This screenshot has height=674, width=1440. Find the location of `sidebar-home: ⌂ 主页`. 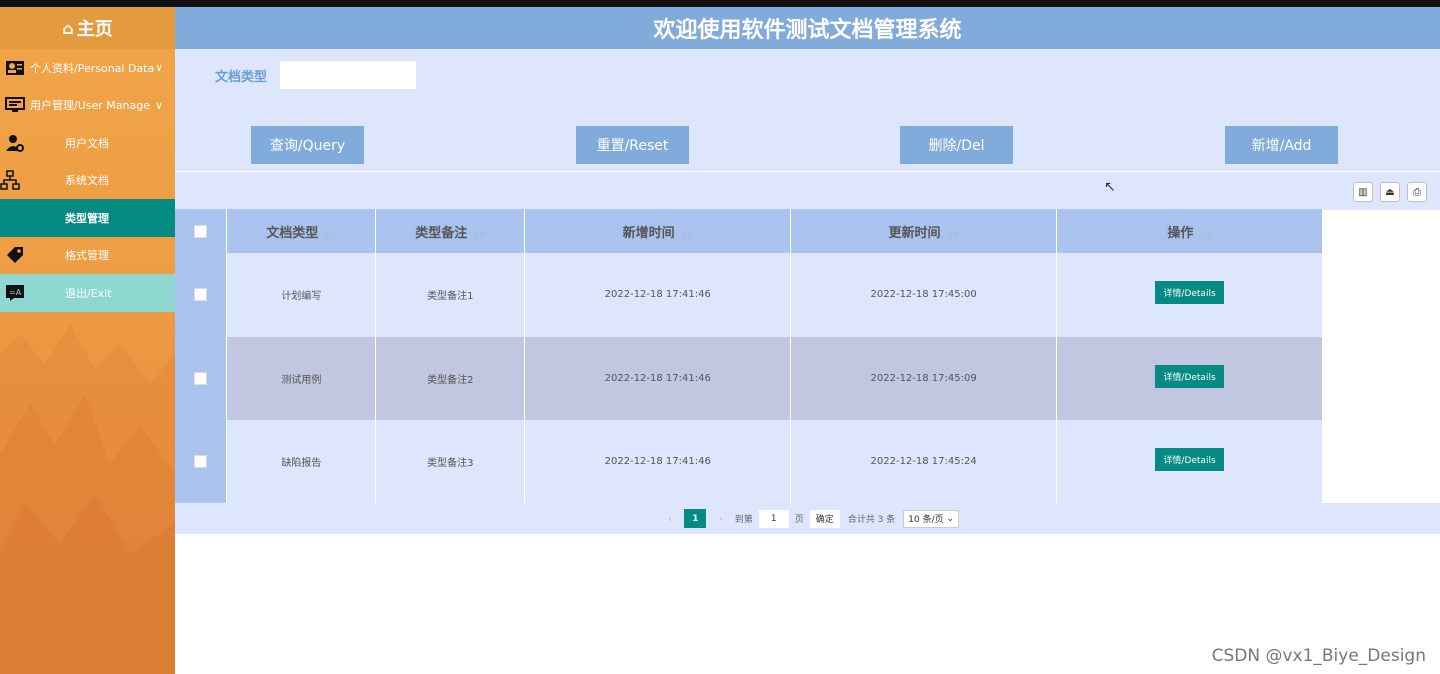

sidebar-home: ⌂ 主页 is located at coordinates (87, 28).